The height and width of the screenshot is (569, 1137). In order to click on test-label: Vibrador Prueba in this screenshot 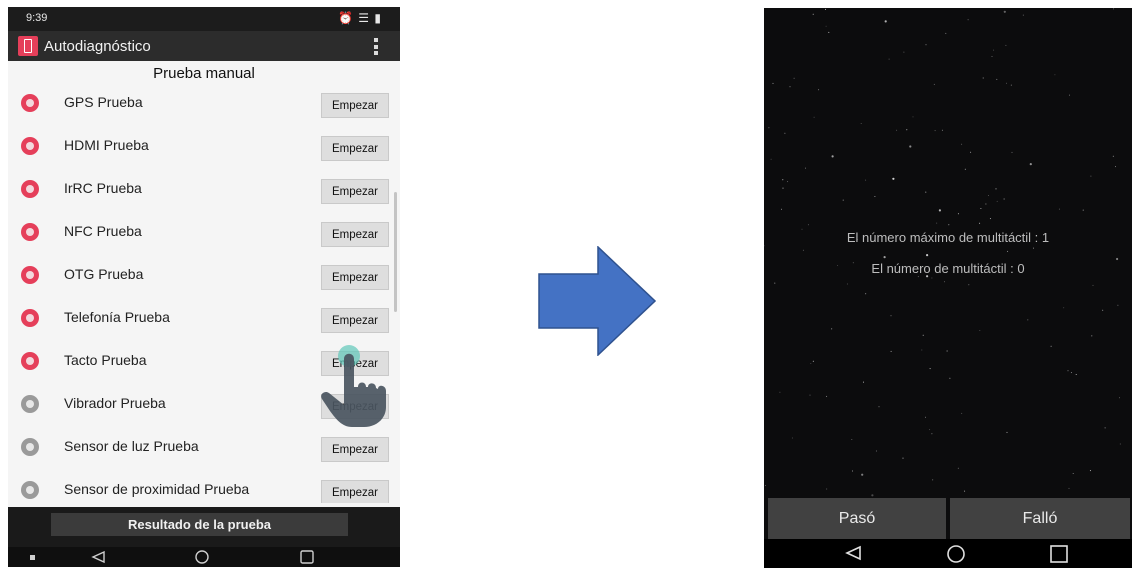, I will do `click(115, 402)`.